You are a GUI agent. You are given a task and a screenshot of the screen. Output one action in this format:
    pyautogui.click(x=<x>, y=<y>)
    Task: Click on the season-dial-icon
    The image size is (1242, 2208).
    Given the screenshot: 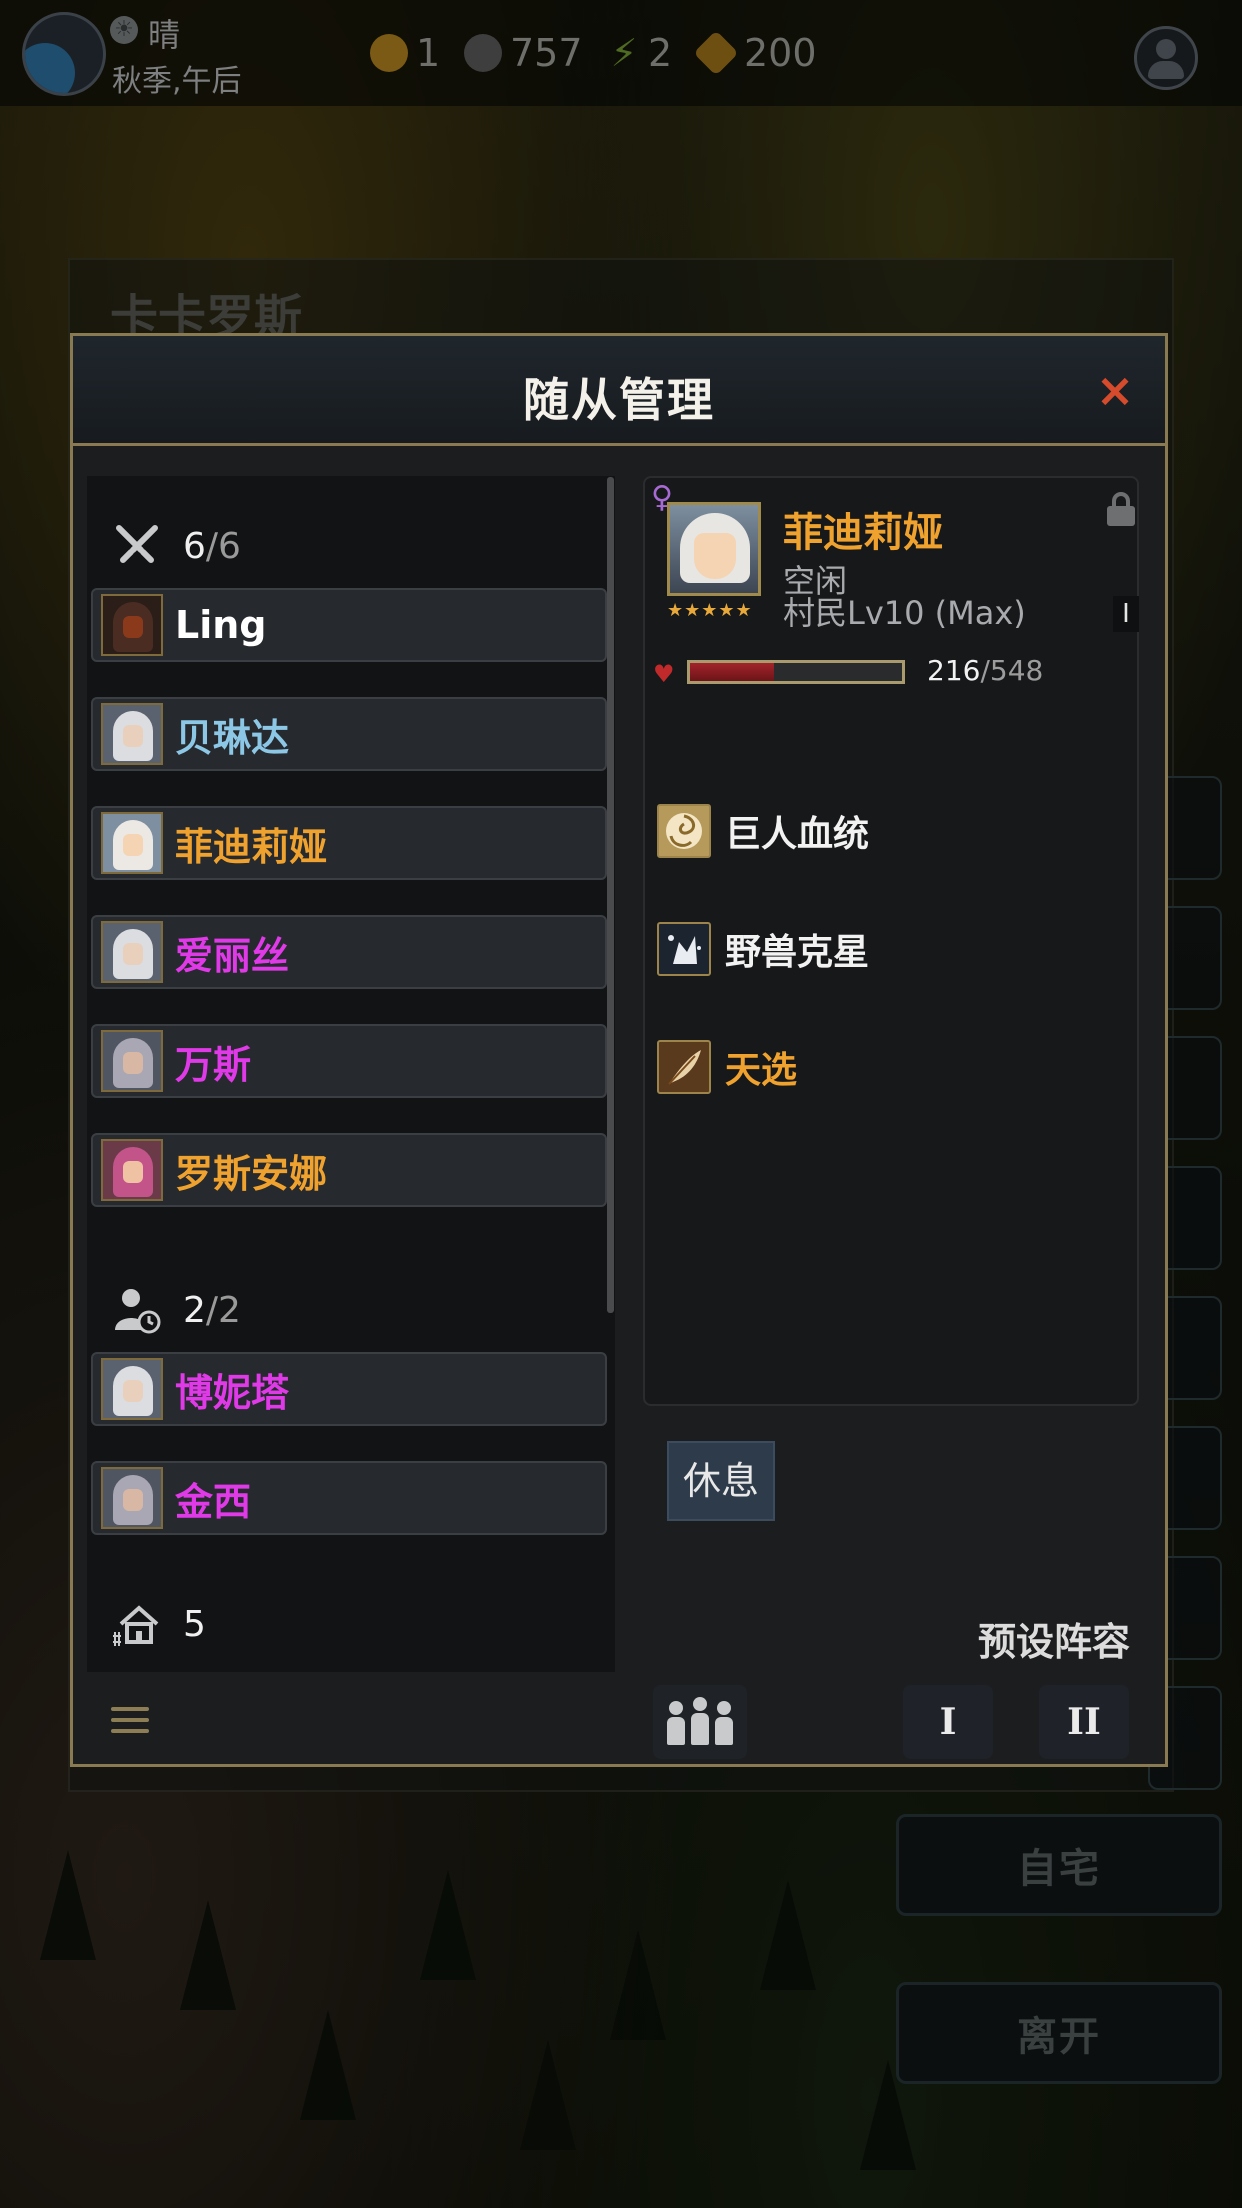 What is the action you would take?
    pyautogui.click(x=64, y=54)
    